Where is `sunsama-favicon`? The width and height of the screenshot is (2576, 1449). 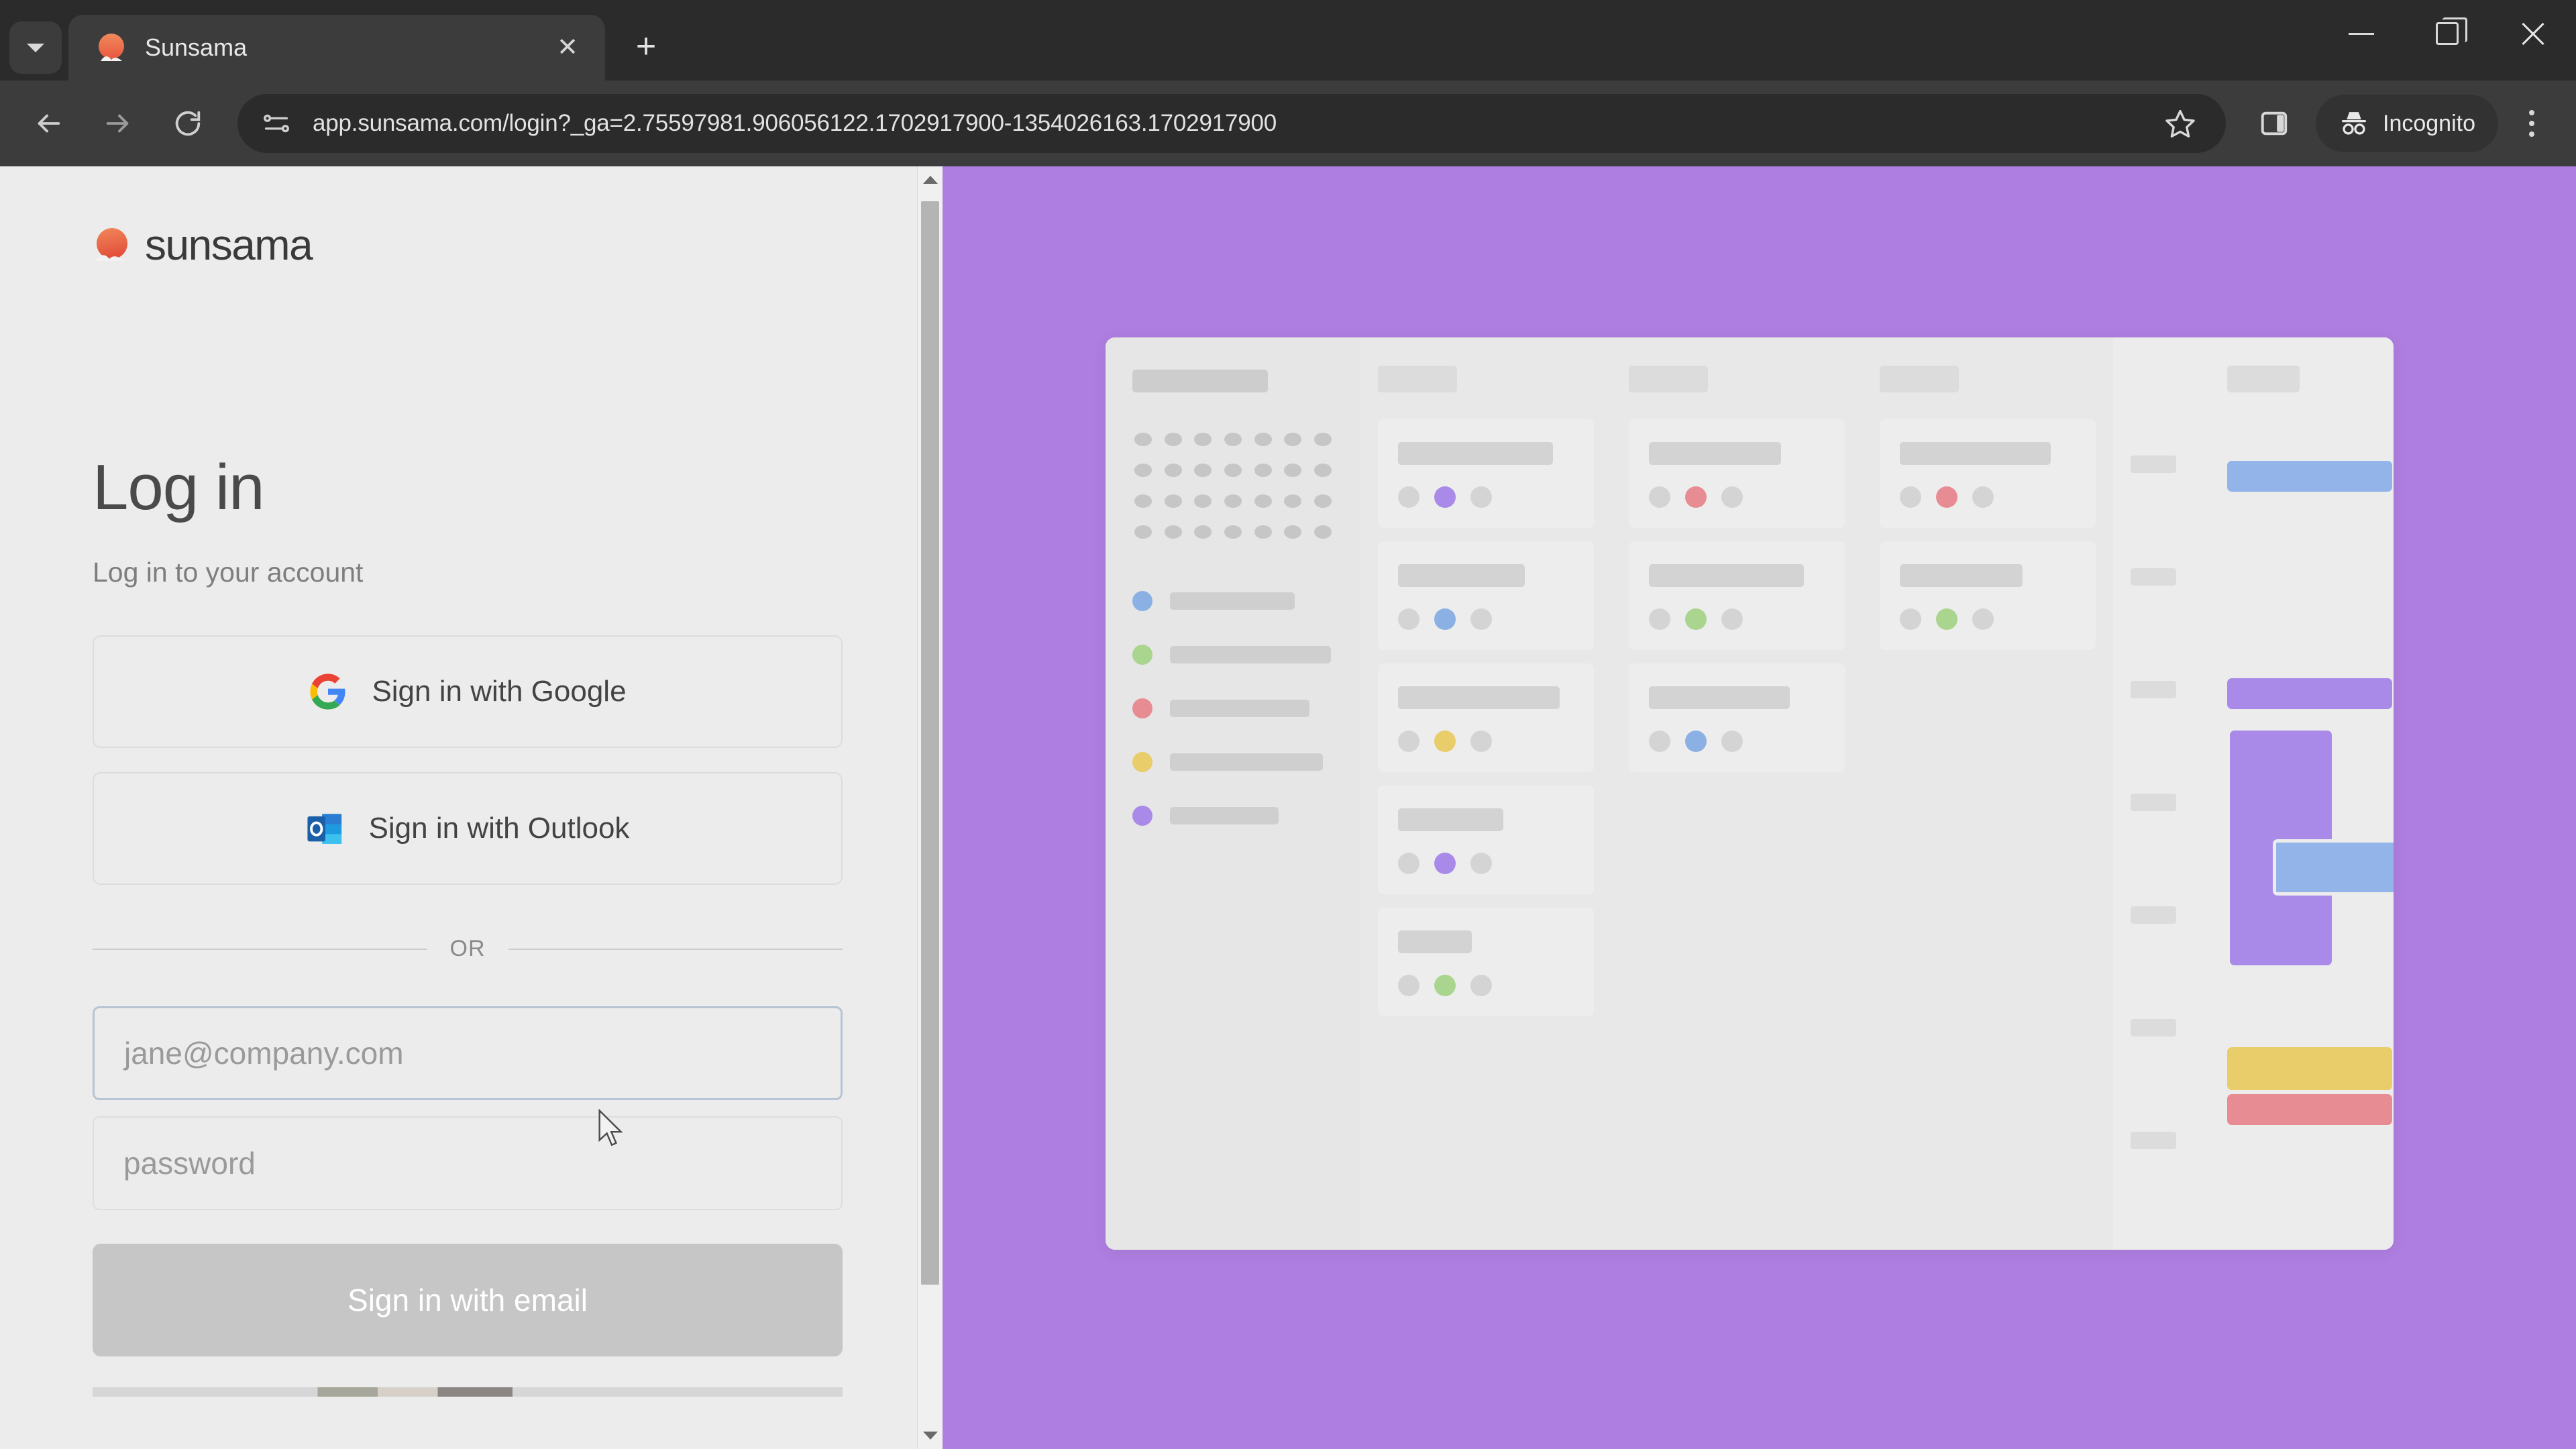 sunsama-favicon is located at coordinates (111, 48).